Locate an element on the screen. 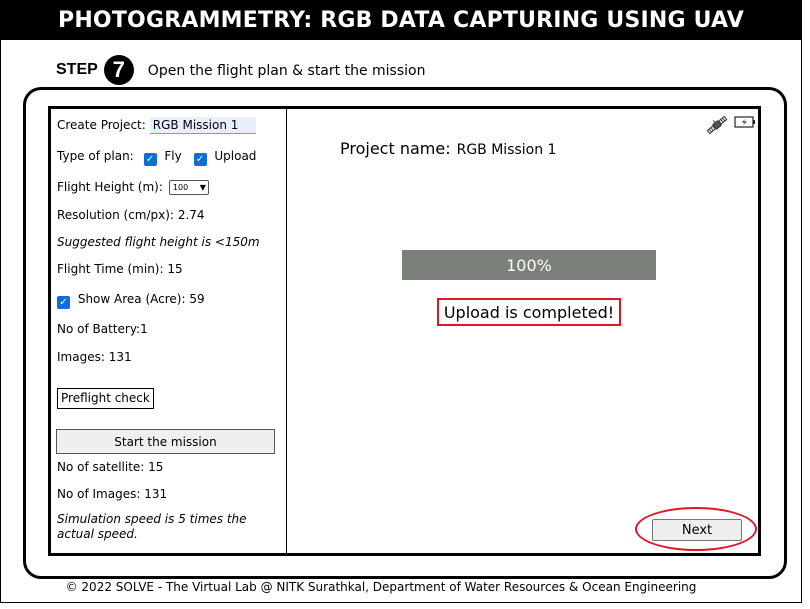 The width and height of the screenshot is (810, 609). battery-value: 1 is located at coordinates (144, 329).